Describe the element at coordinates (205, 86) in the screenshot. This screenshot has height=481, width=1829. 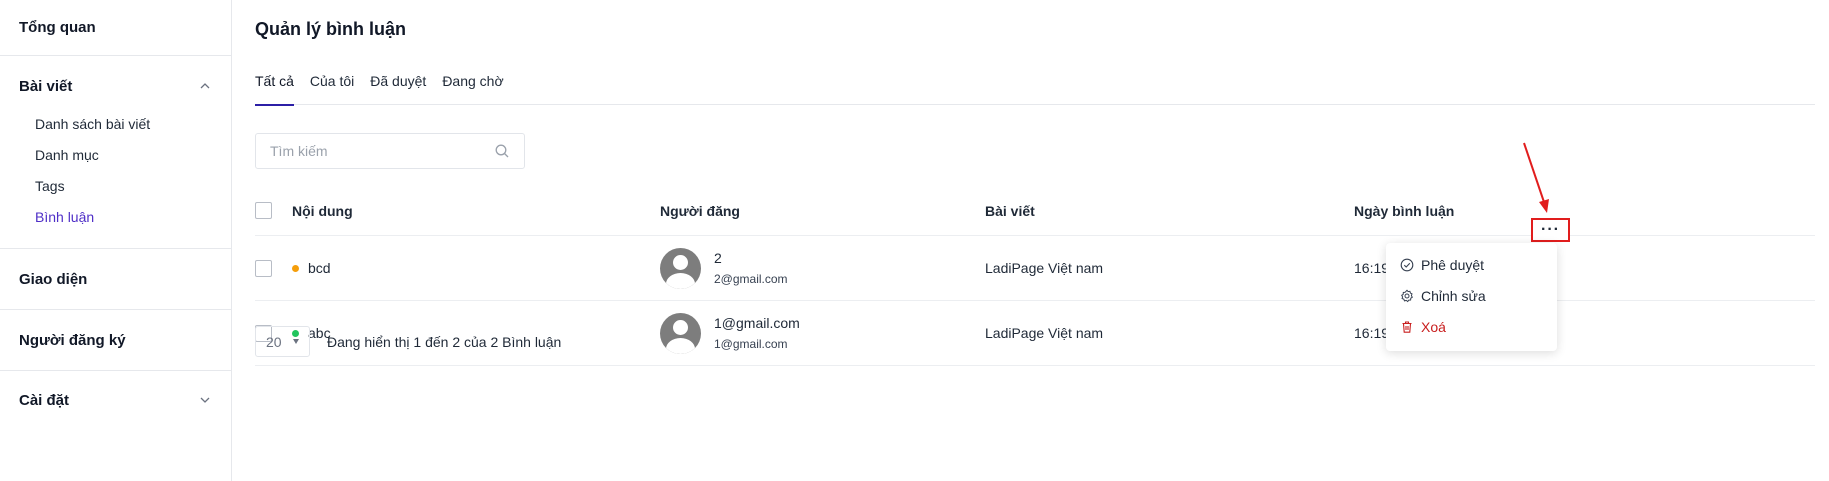
I see `chevron-up-icon` at that location.